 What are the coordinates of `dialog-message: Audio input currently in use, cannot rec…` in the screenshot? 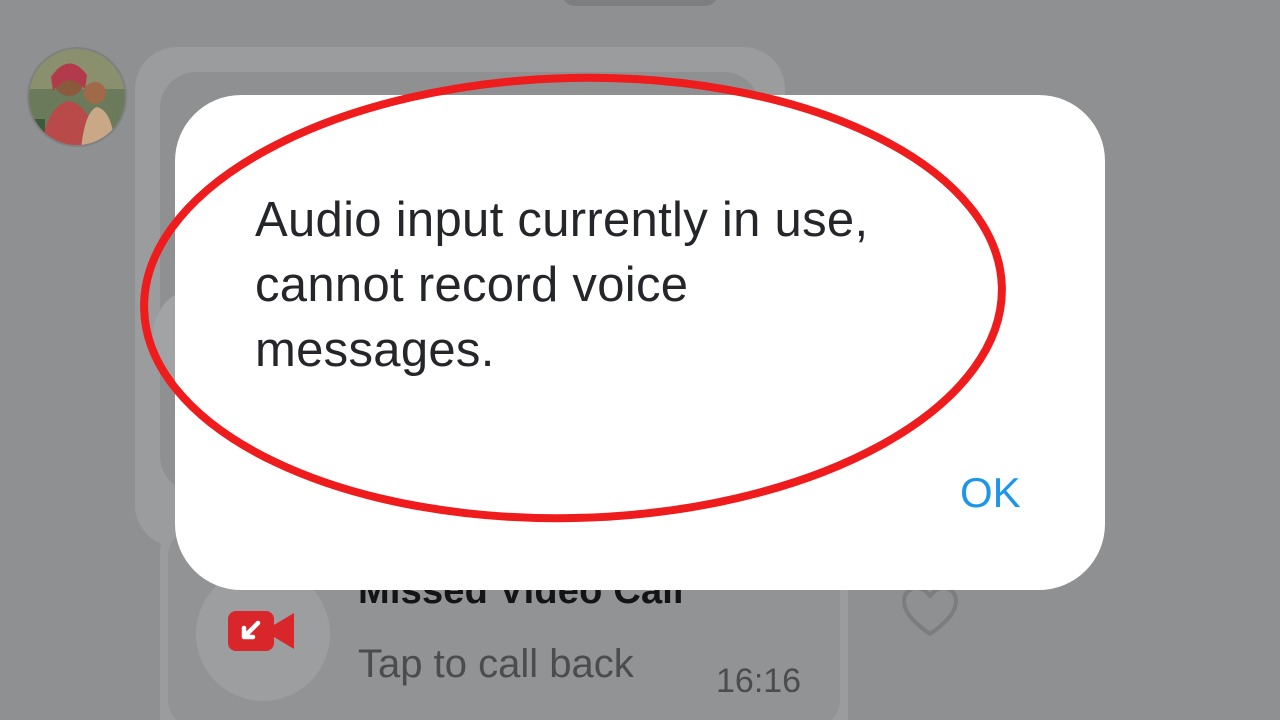 It's located at (562, 285).